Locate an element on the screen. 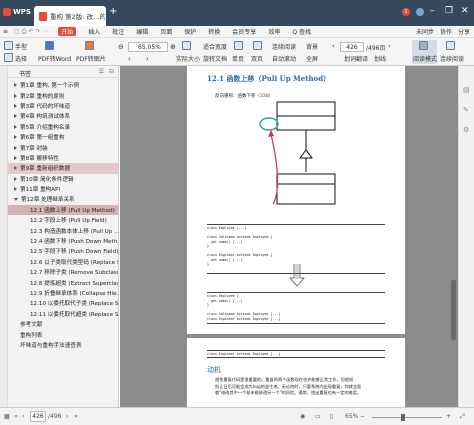 The height and width of the screenshot is (425, 474). share-button: 分享 is located at coordinates (464, 31).